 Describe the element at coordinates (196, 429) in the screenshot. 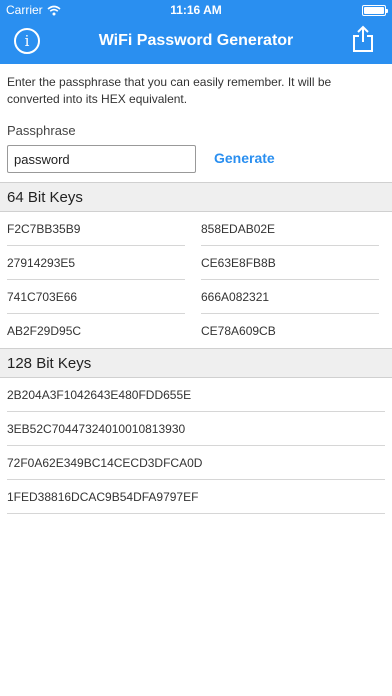

I see `key-128-item: 3EB52C70447324010010813930` at that location.